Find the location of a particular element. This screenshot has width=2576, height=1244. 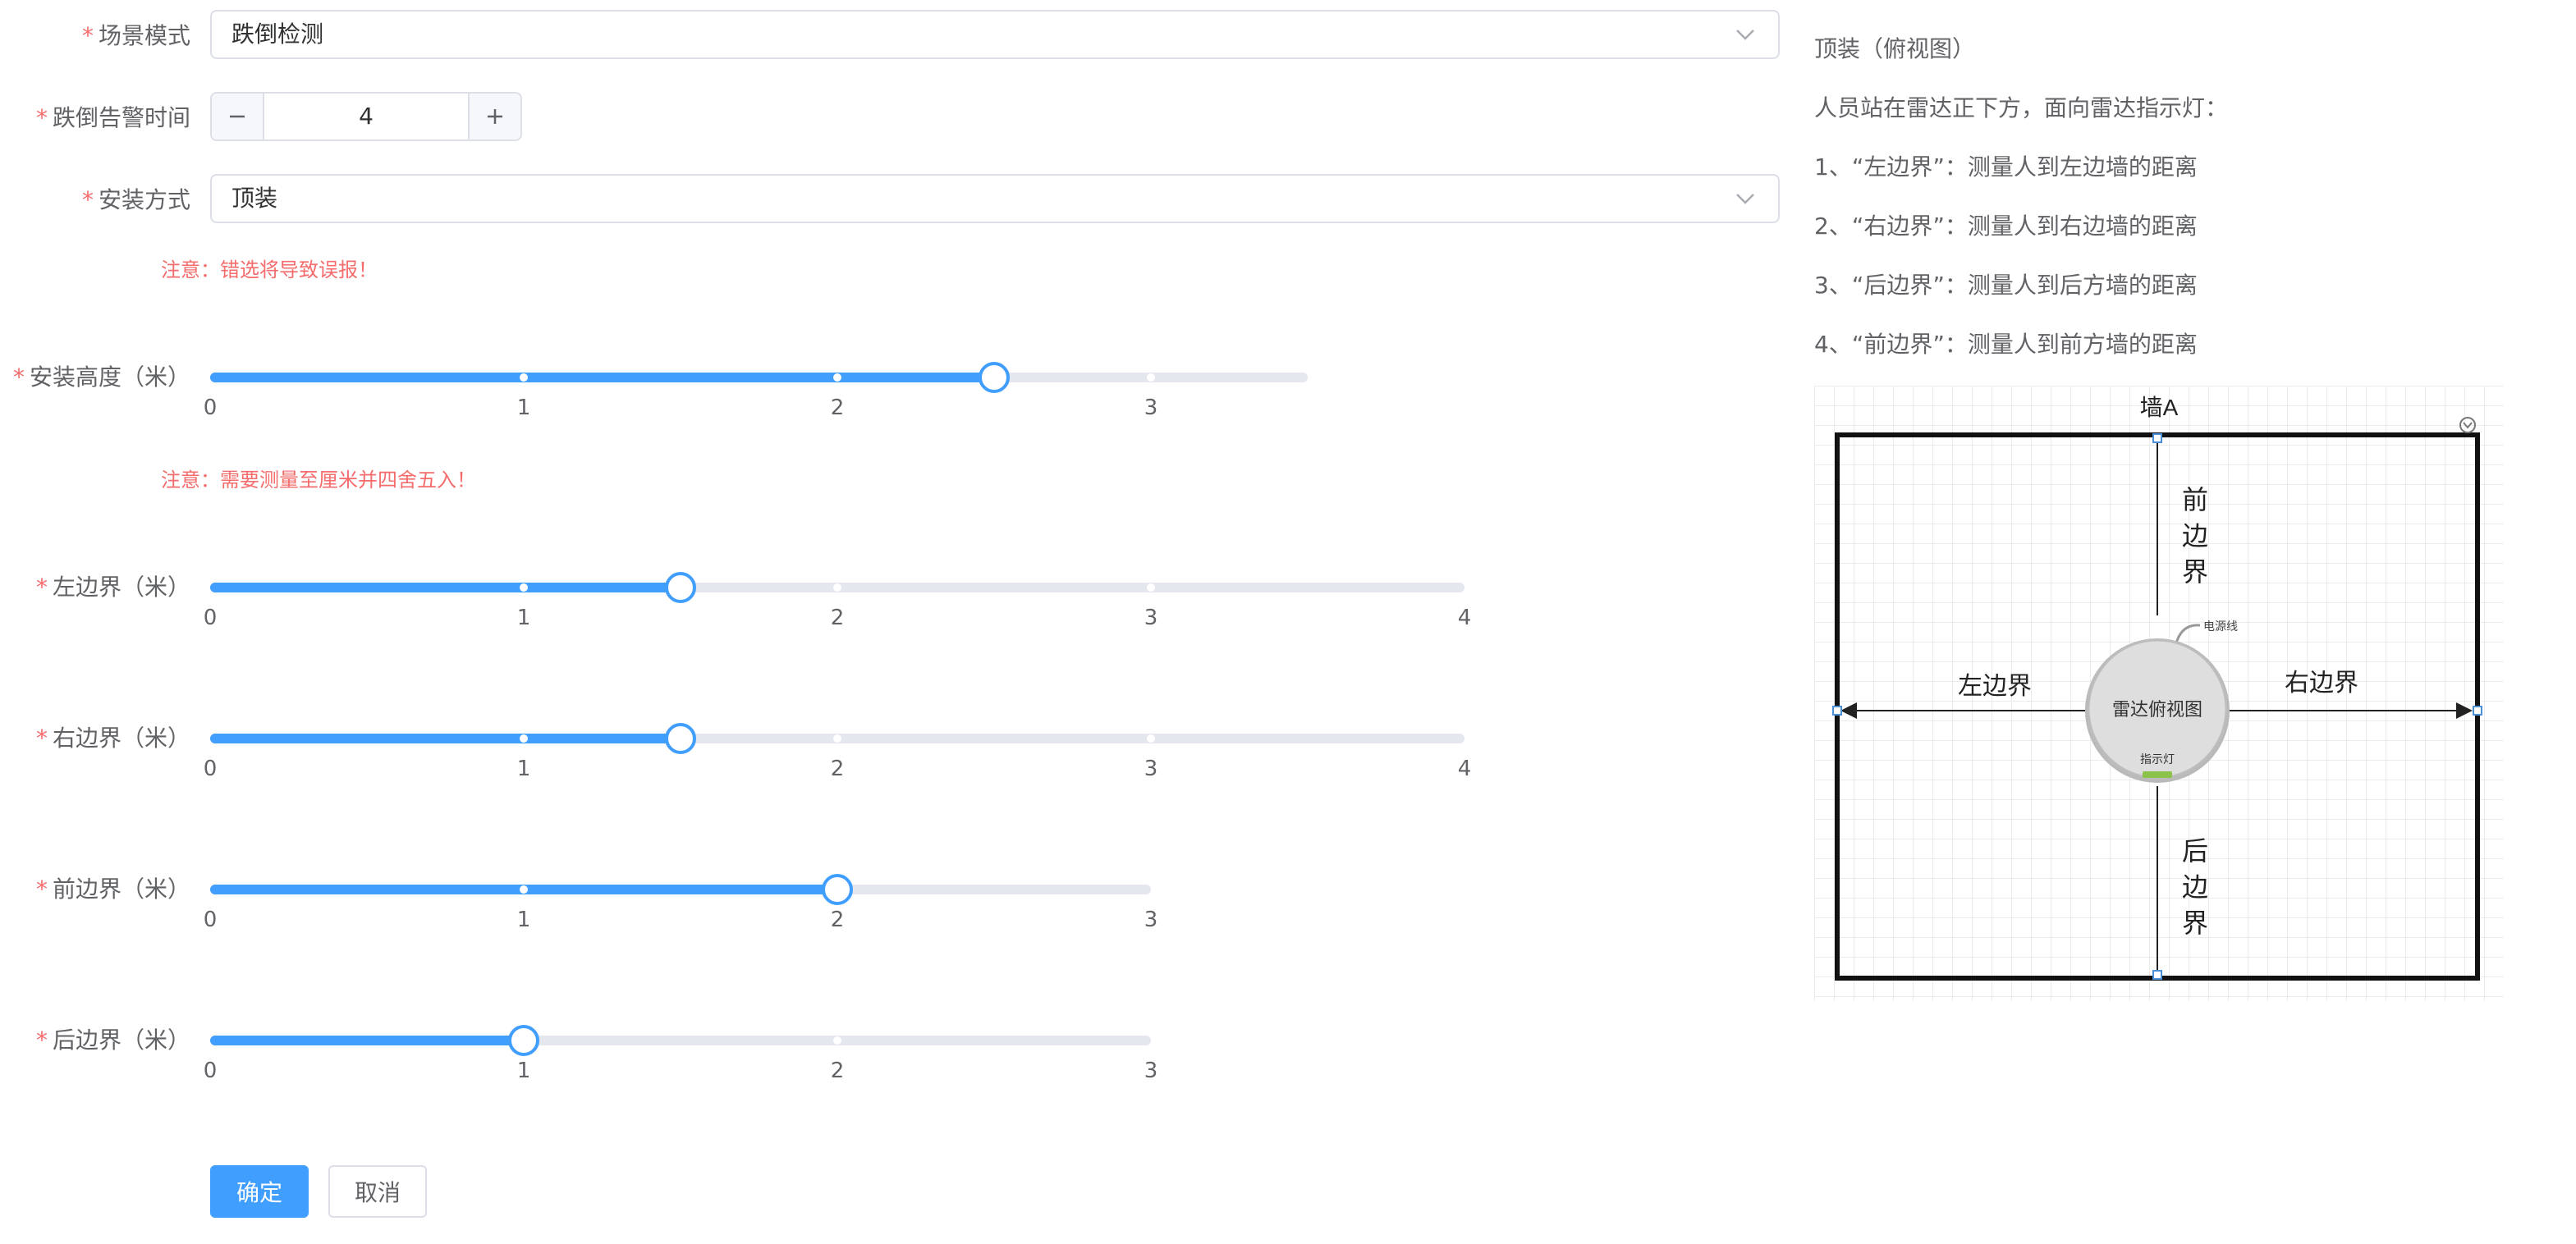

install-mode-row: * 安装方式 顶装 is located at coordinates (903, 200).